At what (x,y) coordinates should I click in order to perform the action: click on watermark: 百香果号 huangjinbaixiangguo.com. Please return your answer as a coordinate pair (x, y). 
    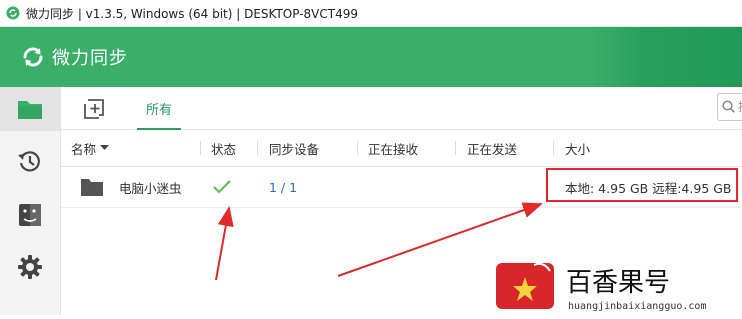
    Looking at the image, I should click on (619, 287).